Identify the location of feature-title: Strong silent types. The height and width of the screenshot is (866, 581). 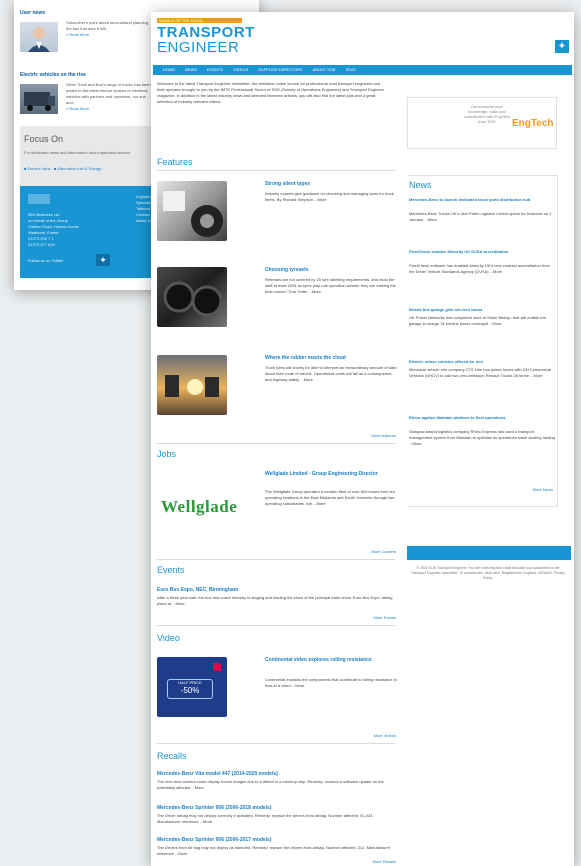
(287, 184).